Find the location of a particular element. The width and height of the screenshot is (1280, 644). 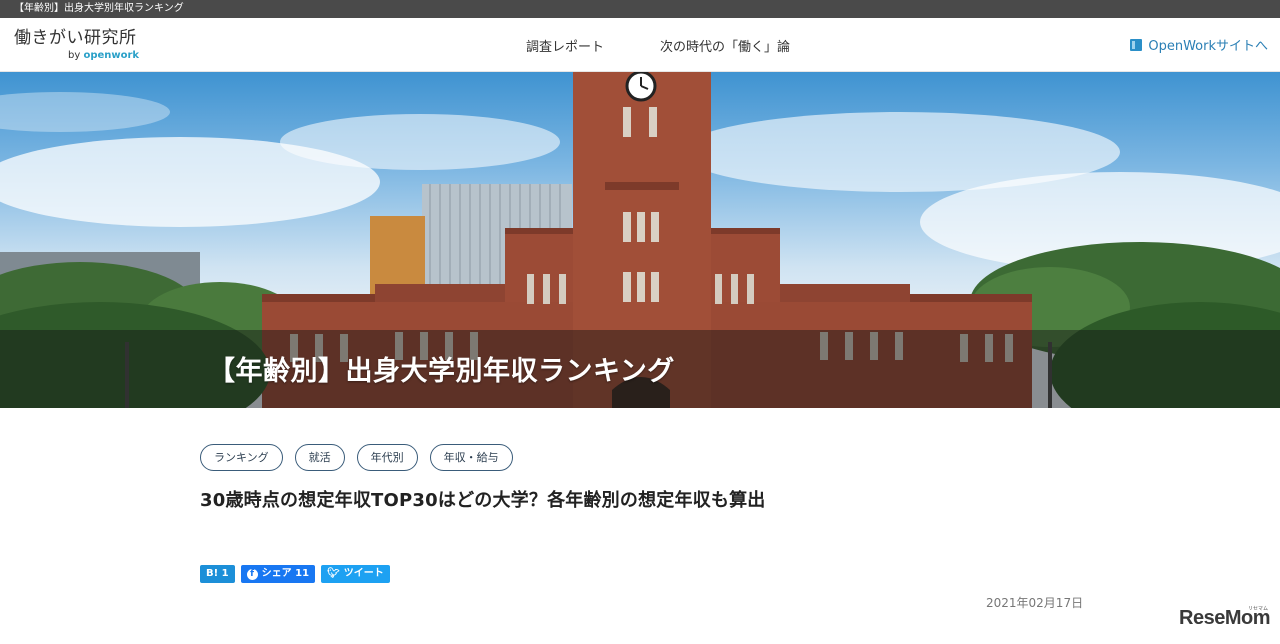

hatena-bookmark-button: B! 1 is located at coordinates (217, 574).